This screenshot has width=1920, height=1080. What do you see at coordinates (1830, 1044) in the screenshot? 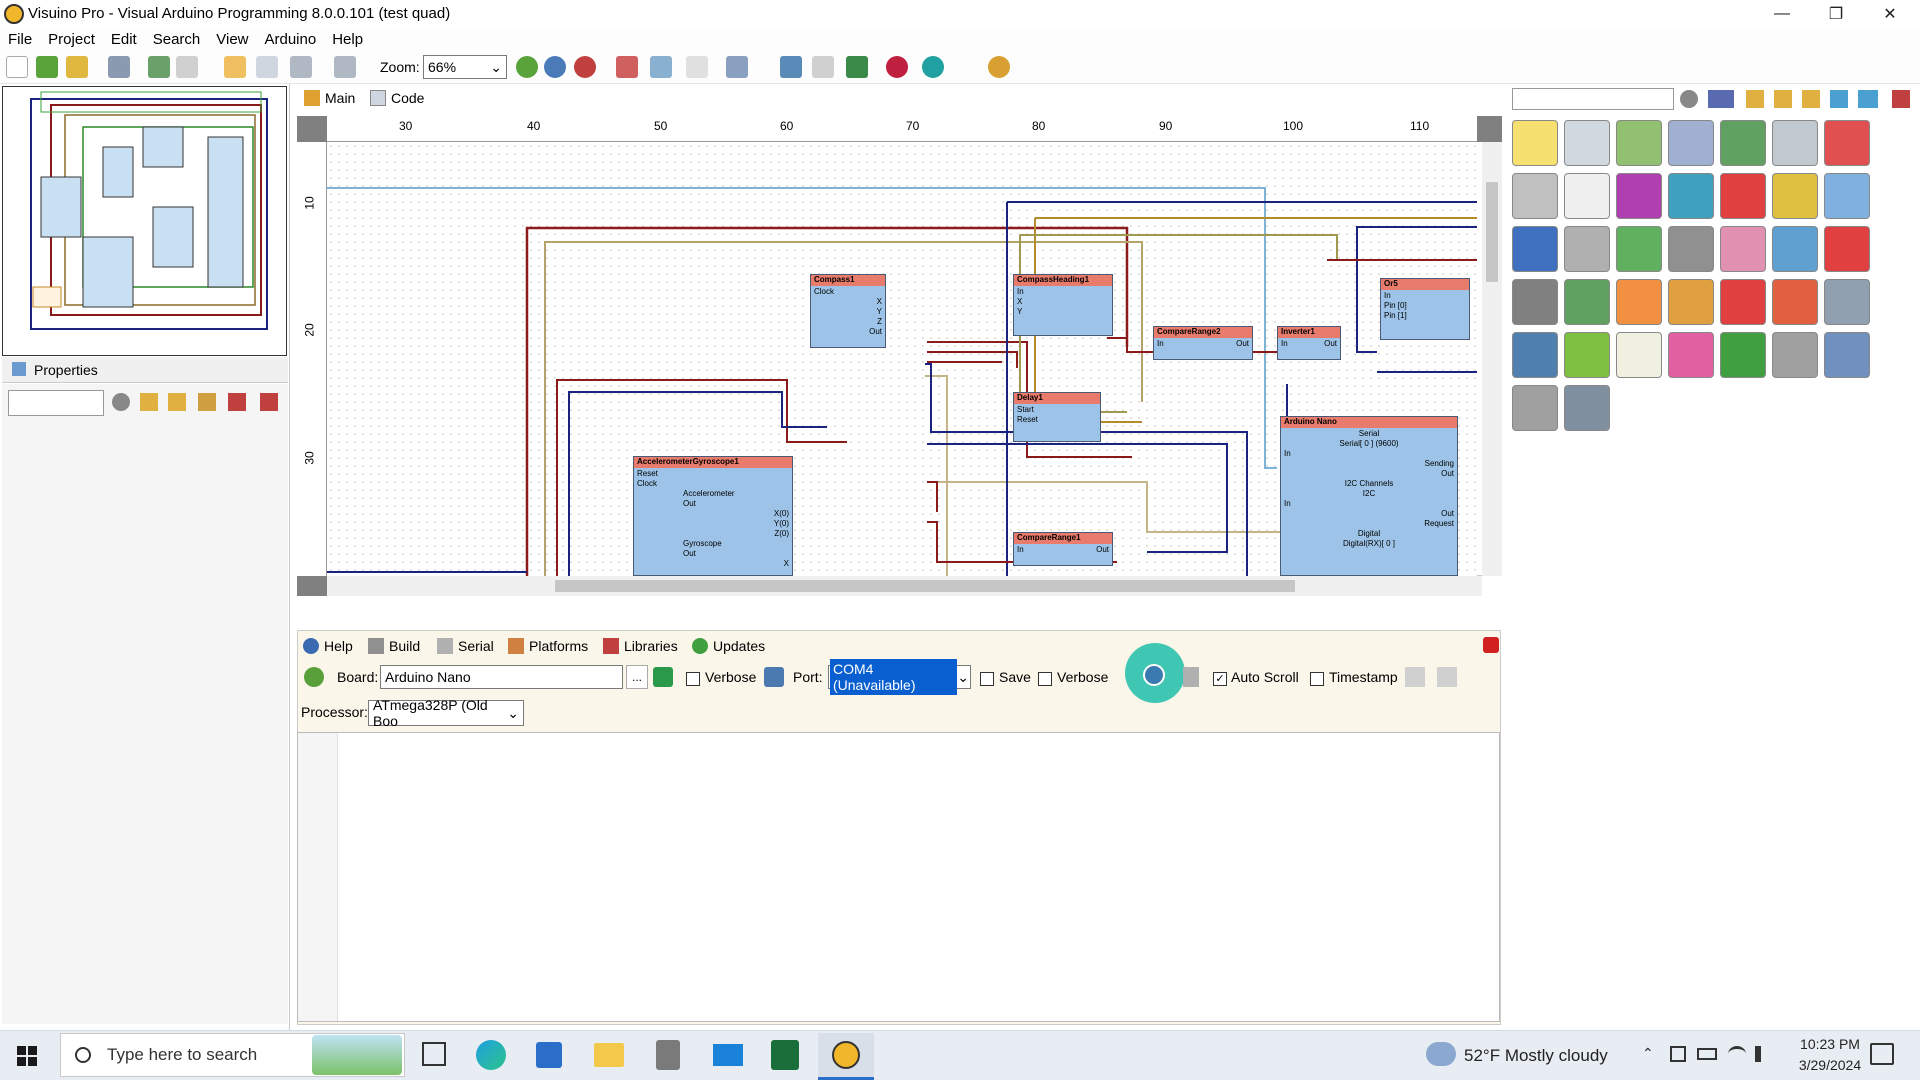
I see `clock-time: 10:23 PM` at bounding box center [1830, 1044].